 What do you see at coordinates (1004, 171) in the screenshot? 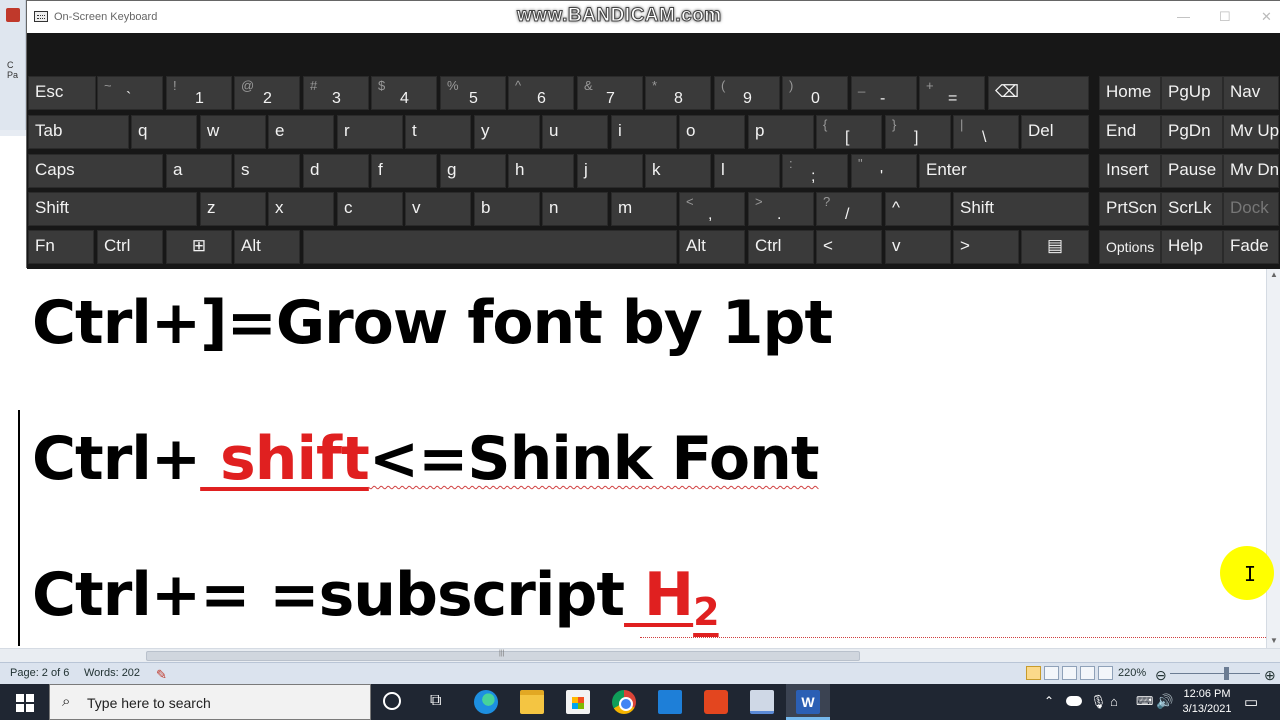
I see `key-enter: Enter` at bounding box center [1004, 171].